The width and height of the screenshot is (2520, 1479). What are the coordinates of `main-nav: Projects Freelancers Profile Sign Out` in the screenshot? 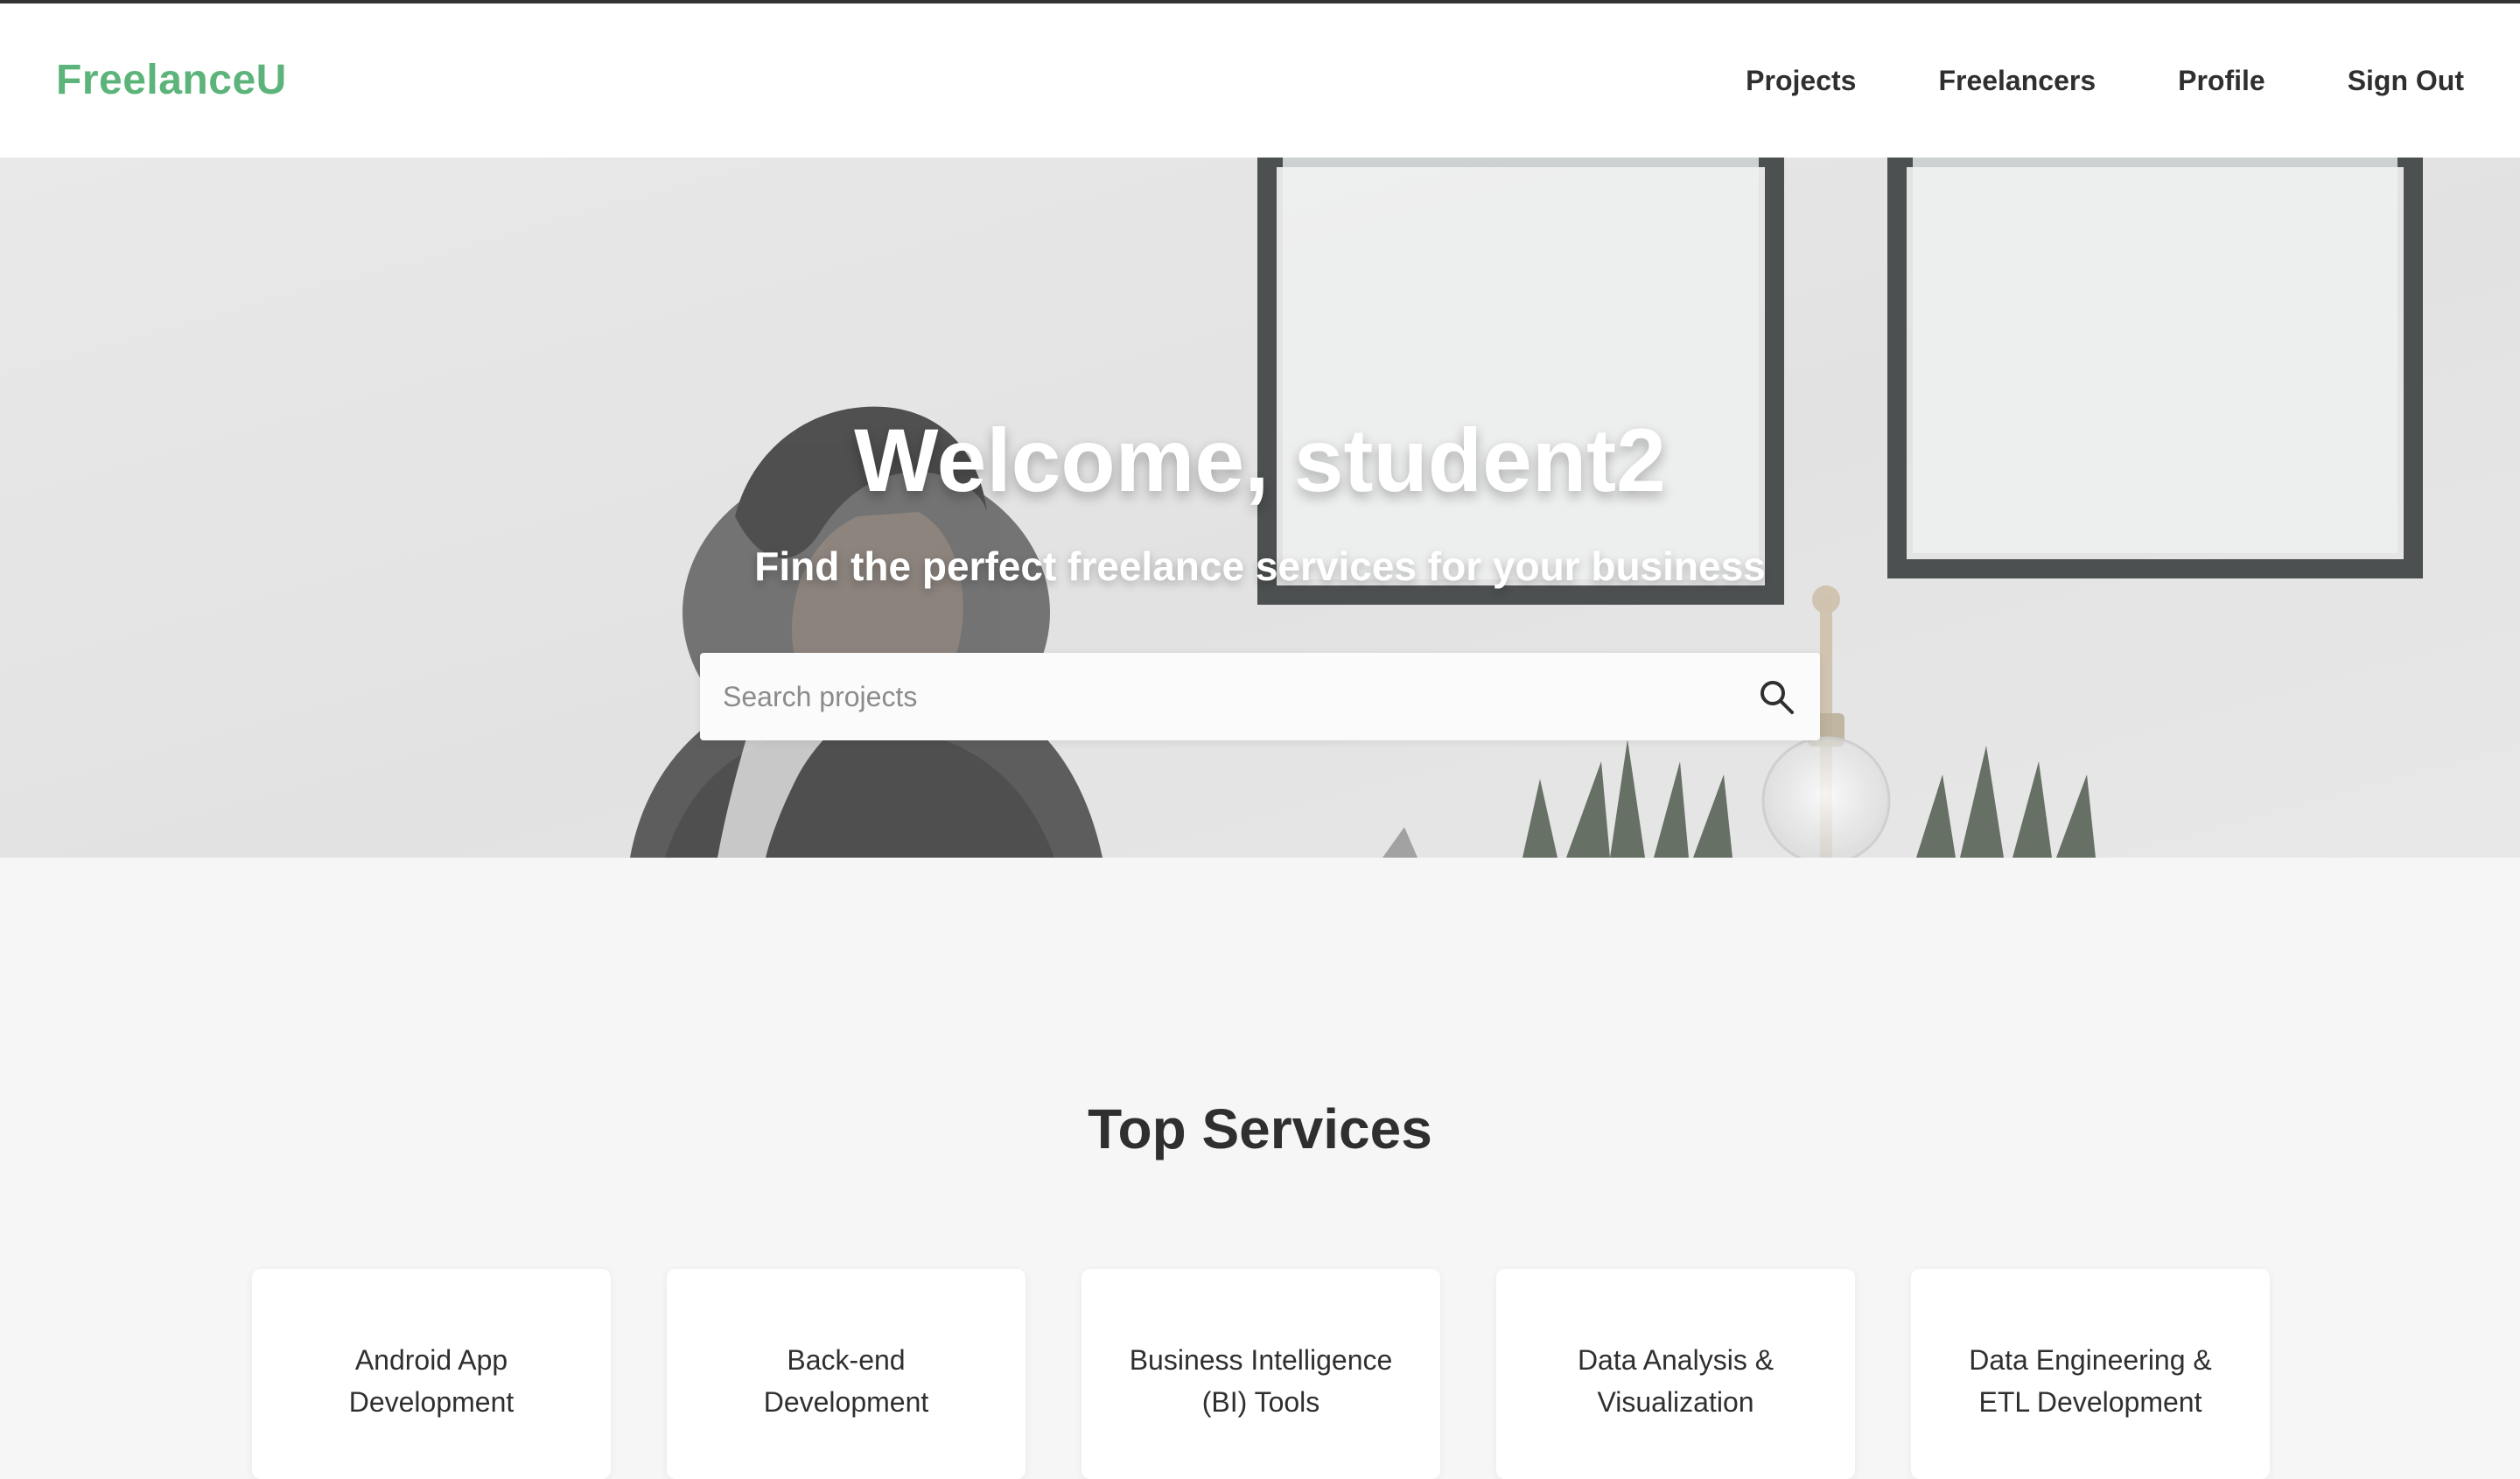 It's located at (2105, 81).